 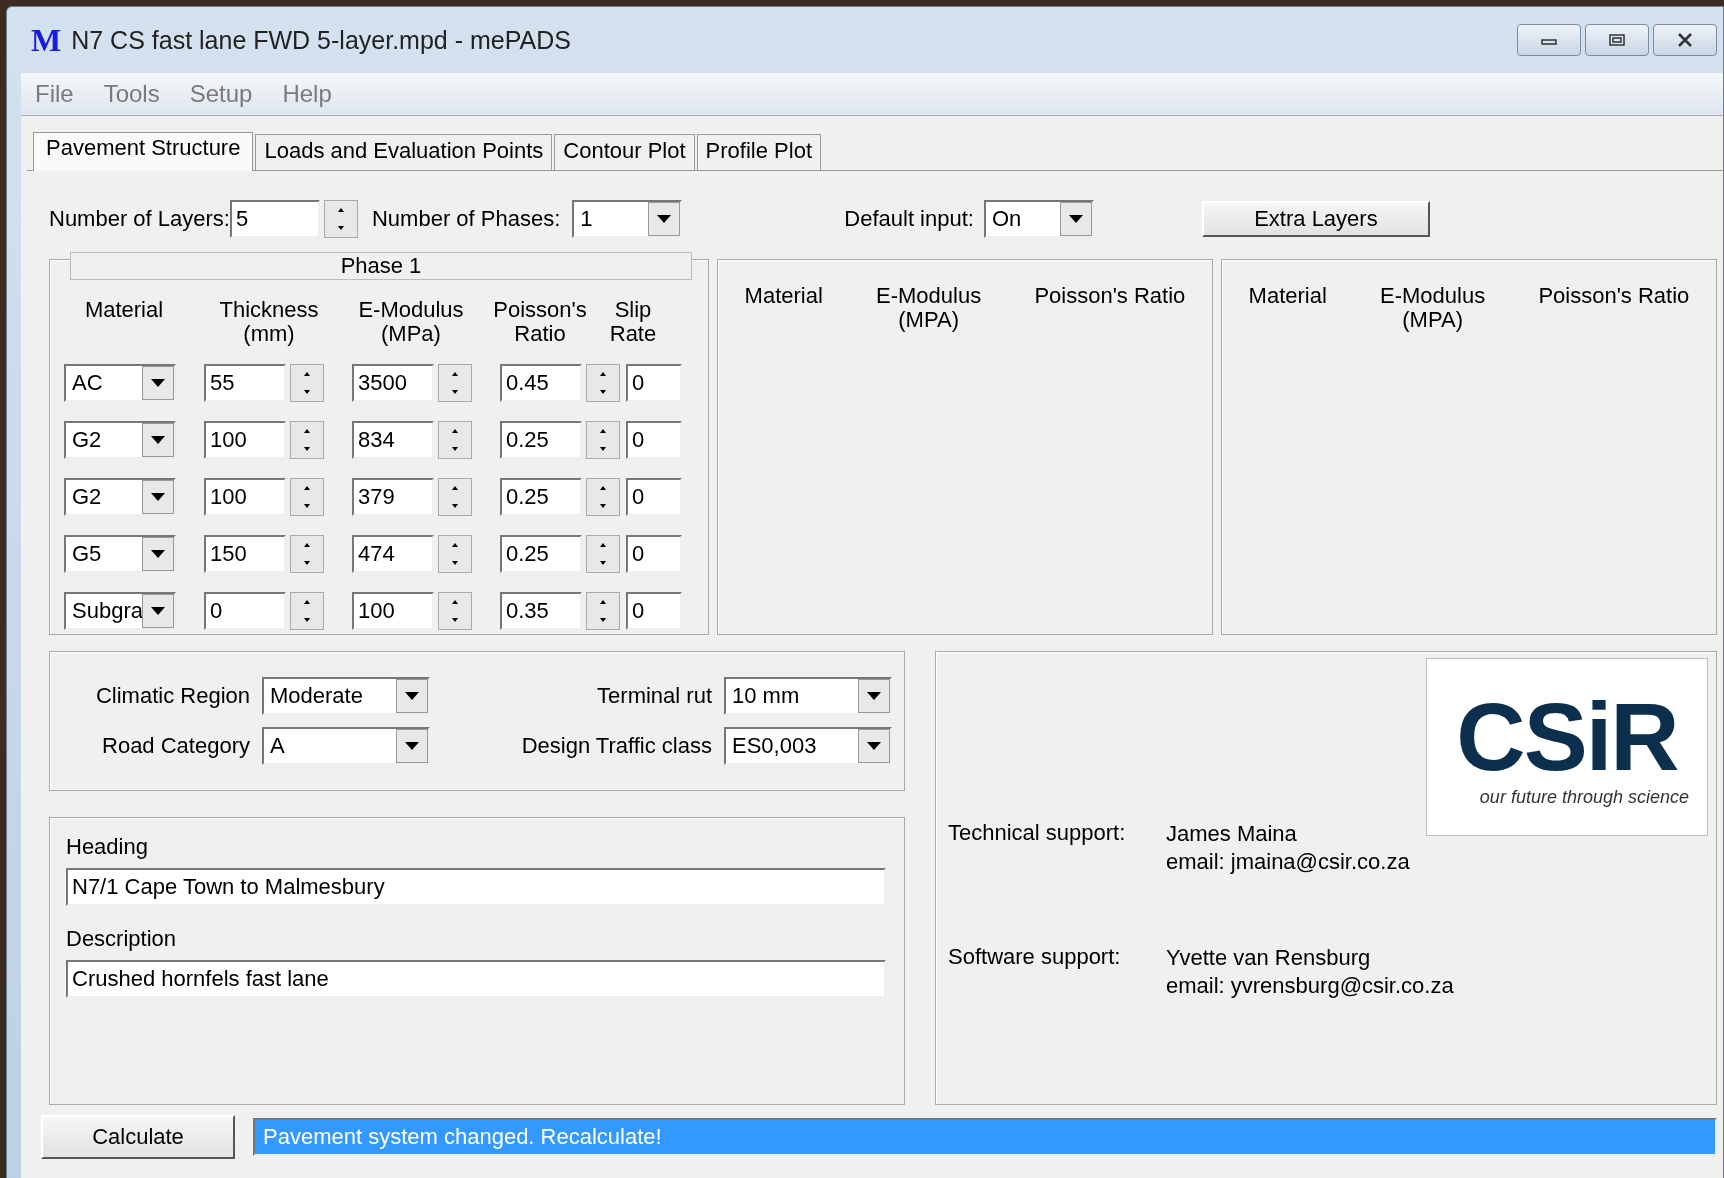 What do you see at coordinates (476, 979) in the screenshot?
I see `description-field: Crushed hornfels fast lane` at bounding box center [476, 979].